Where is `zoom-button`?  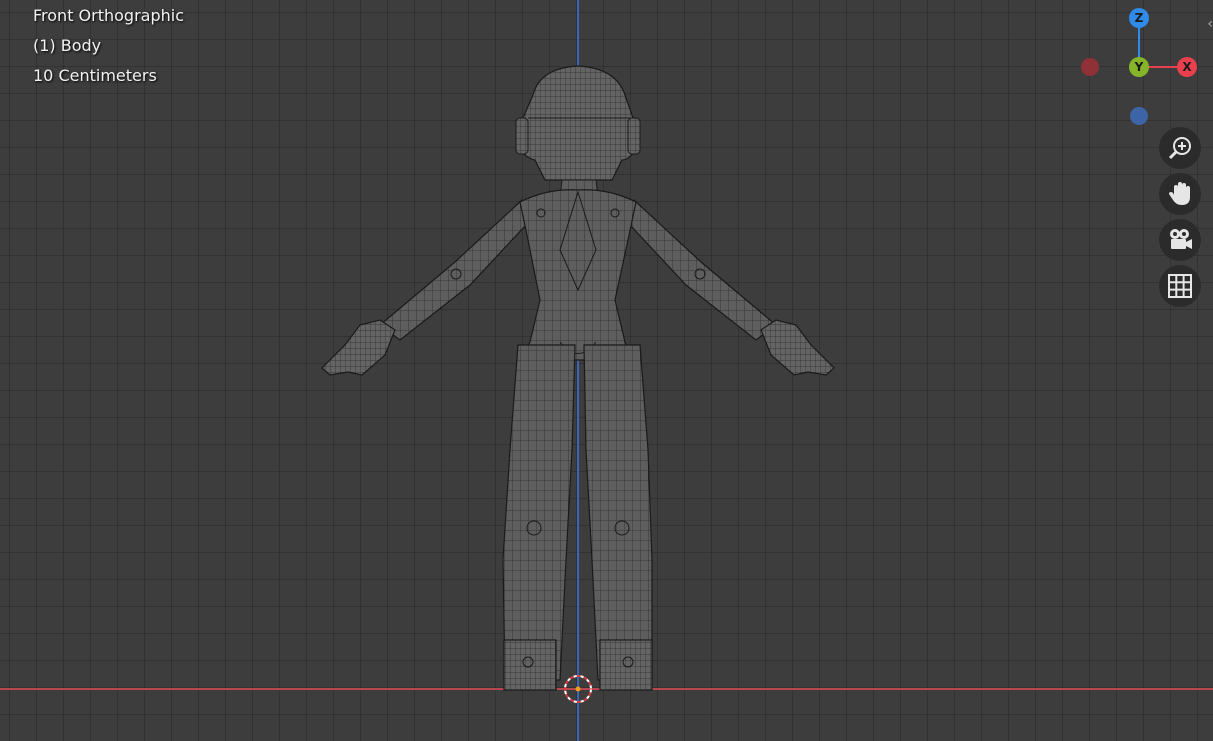
zoom-button is located at coordinates (1180, 148).